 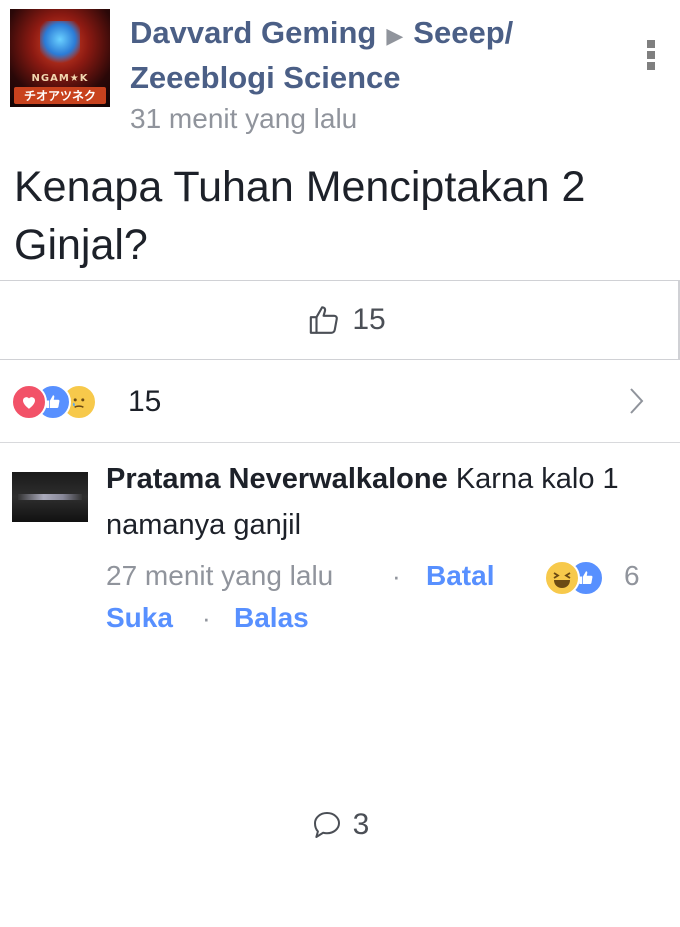 What do you see at coordinates (324, 320) in the screenshot?
I see `thumbs-up-icon` at bounding box center [324, 320].